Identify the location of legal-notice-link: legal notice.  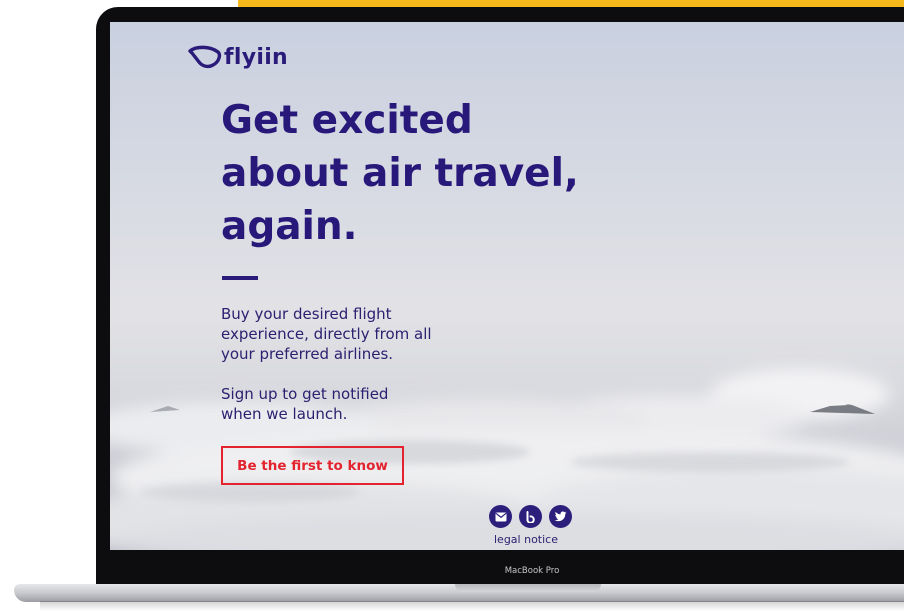
(526, 539).